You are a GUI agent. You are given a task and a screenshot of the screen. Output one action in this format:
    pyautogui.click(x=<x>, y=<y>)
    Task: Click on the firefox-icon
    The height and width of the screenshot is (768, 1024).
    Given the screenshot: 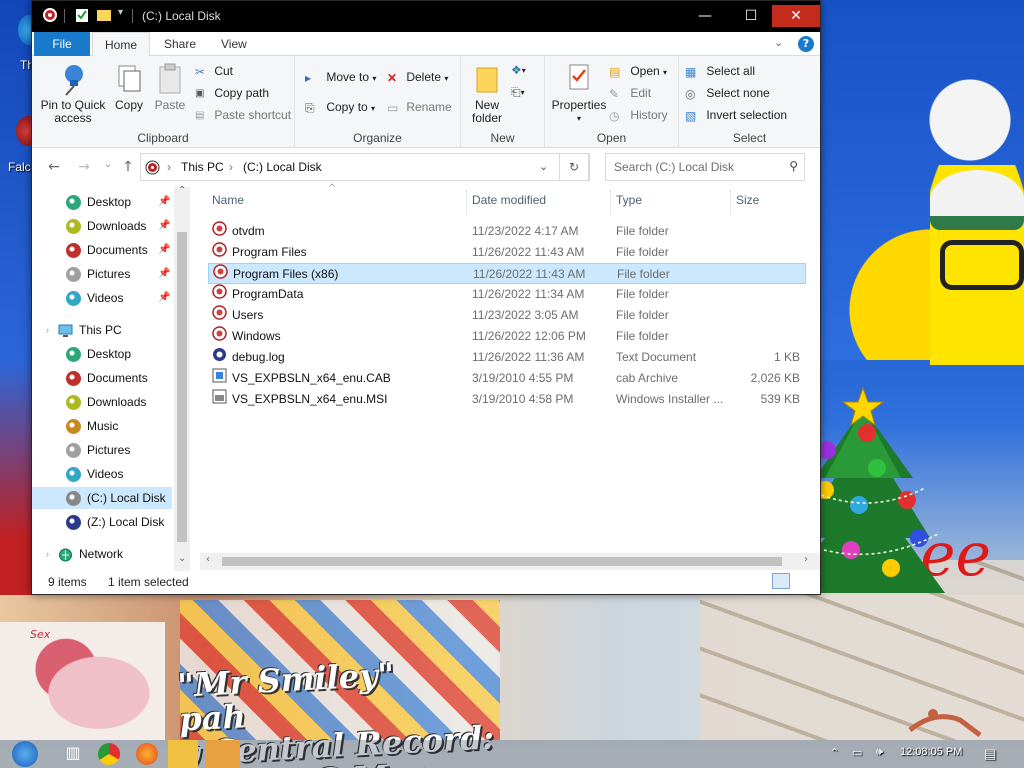 What is the action you would take?
    pyautogui.click(x=147, y=754)
    